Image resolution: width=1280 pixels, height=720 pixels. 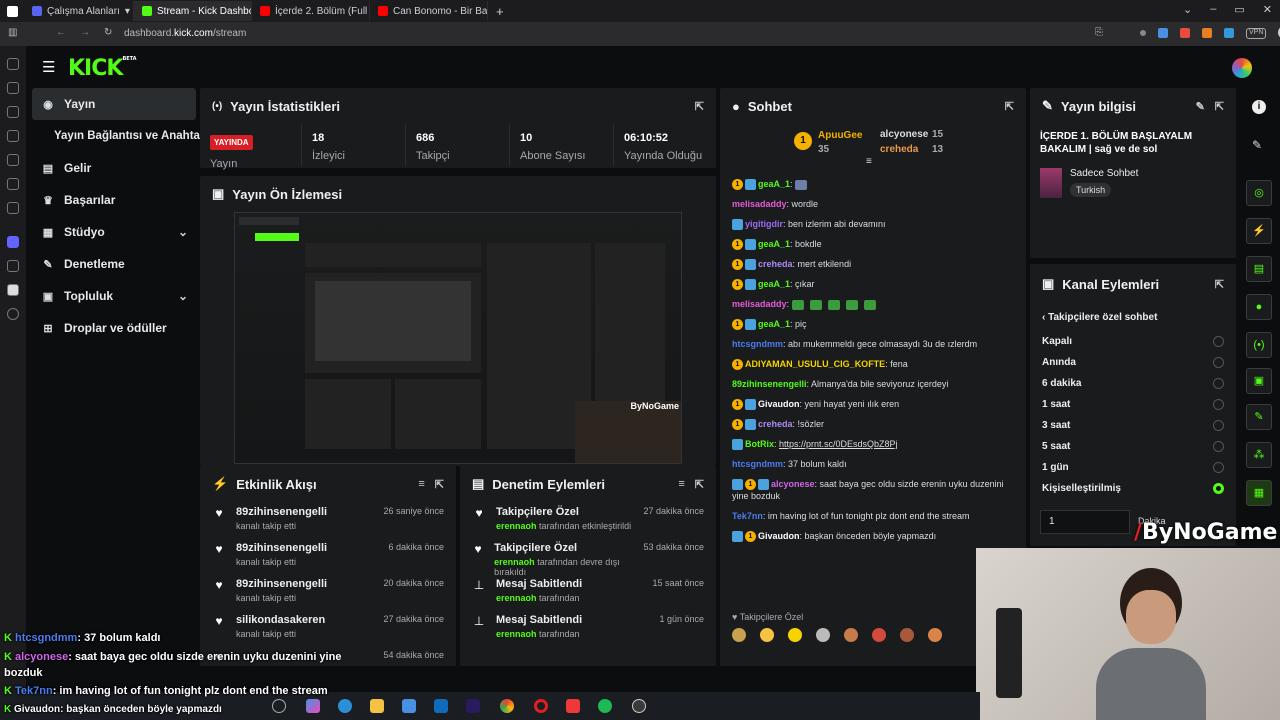 I want to click on sidebar-item-stream-key: Yayın Bağlantısı ve Anahtarı, so click(x=120, y=136).